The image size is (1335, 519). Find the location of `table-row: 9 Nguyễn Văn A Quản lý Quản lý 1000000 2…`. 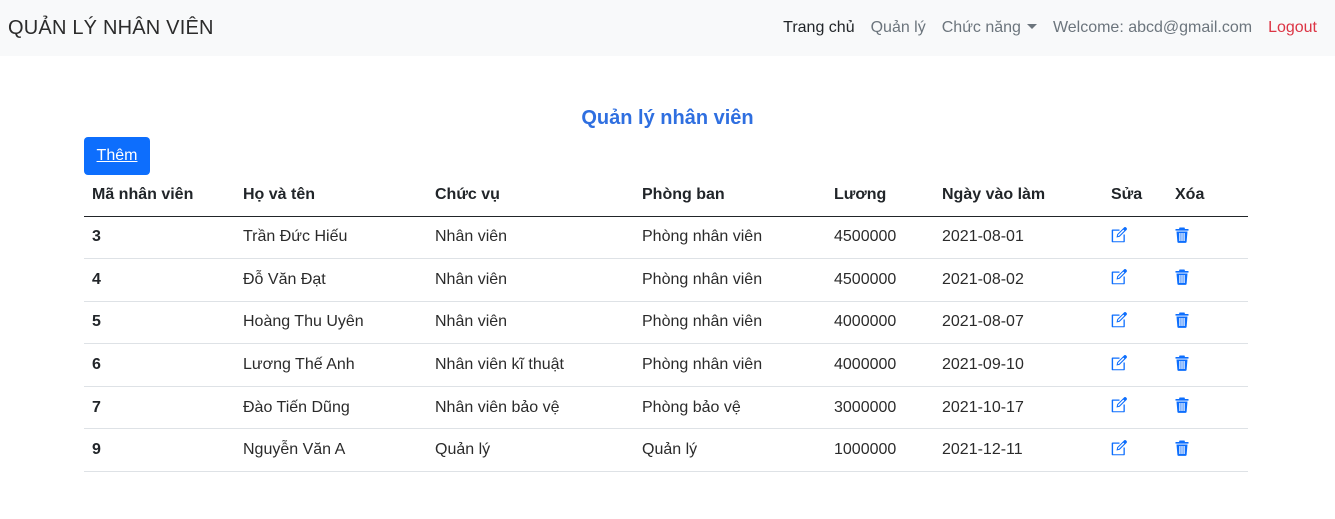

table-row: 9 Nguyễn Văn A Quản lý Quản lý 1000000 2… is located at coordinates (666, 450).